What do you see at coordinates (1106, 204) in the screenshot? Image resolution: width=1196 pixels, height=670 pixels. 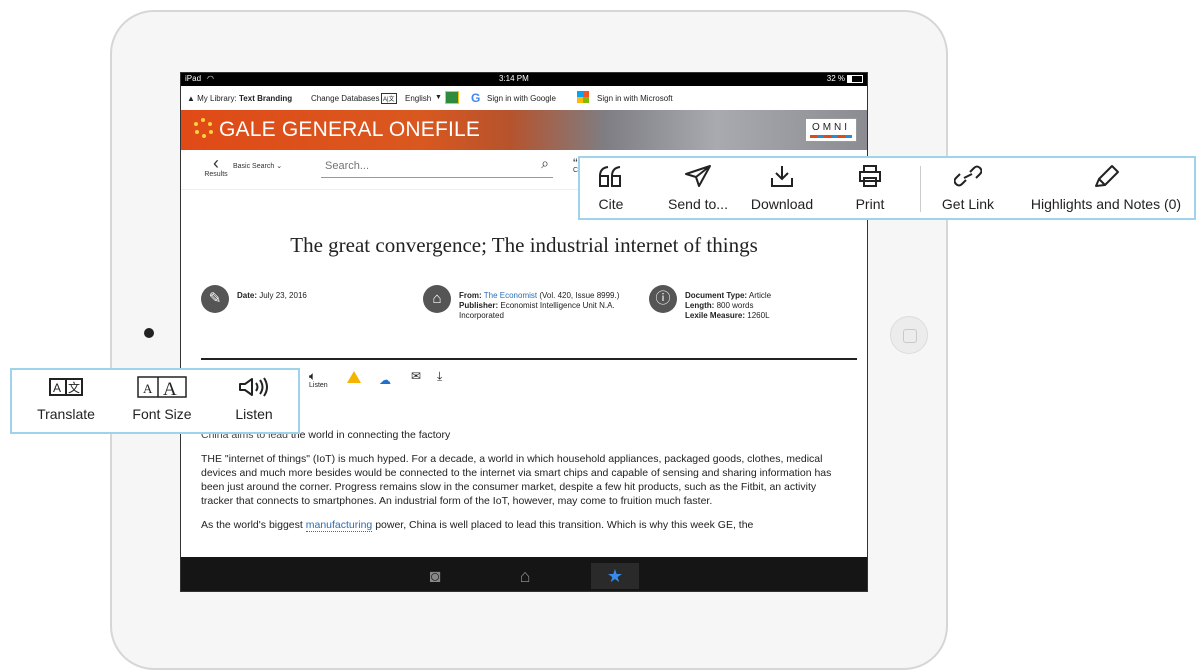 I see `highlights-notes-label: Highlights and Notes (0)` at bounding box center [1106, 204].